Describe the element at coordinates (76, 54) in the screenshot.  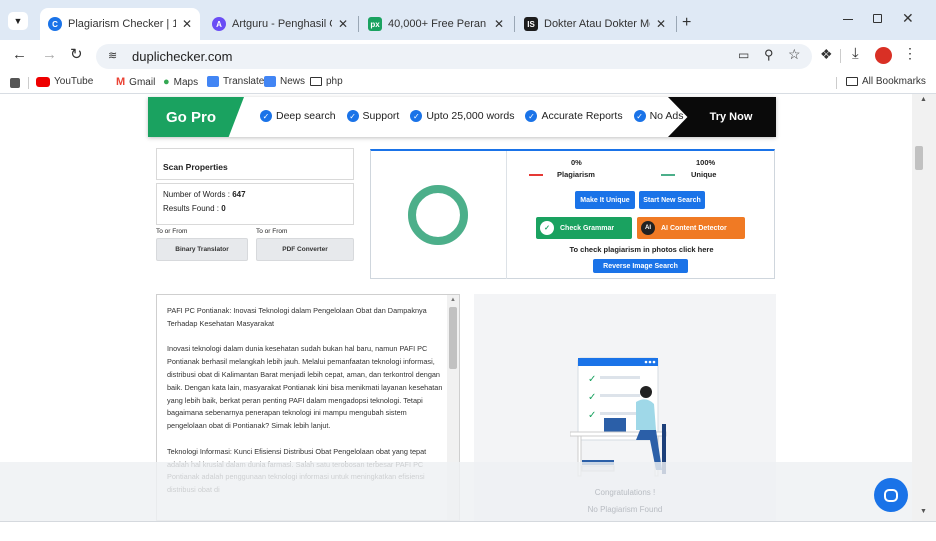
I see `reload-icon: ↻` at that location.